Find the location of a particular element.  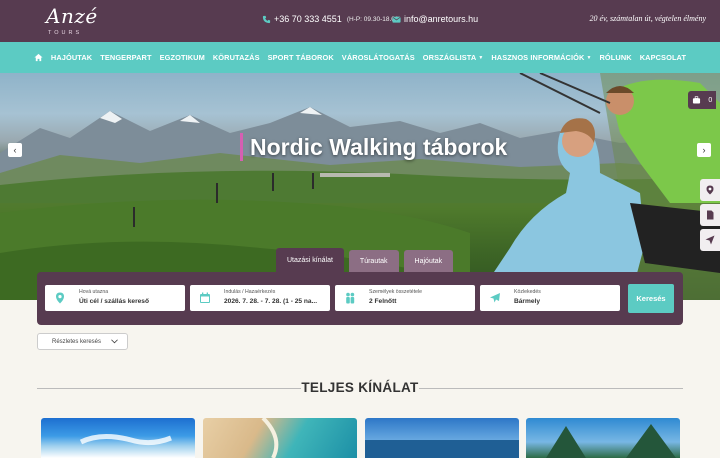

chevron-left-icon: ‹ is located at coordinates (15, 150).